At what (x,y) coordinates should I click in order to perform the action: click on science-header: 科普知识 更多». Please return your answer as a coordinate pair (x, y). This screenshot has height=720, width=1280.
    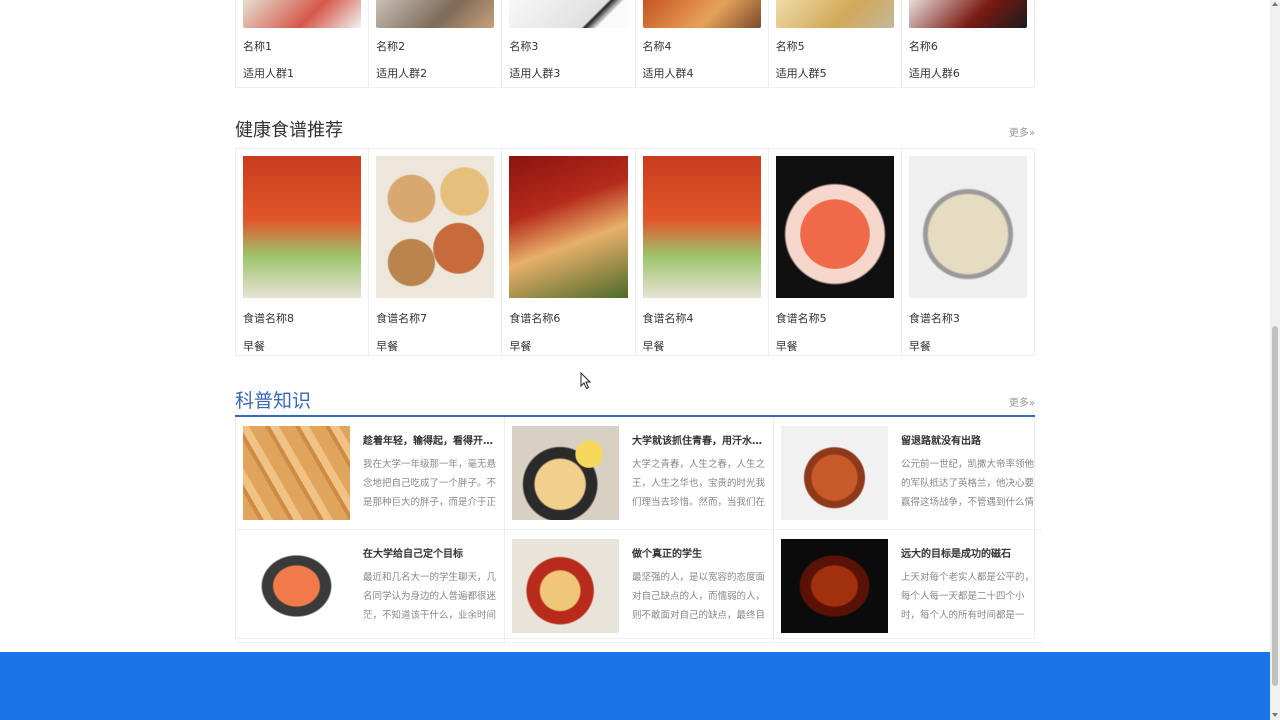
    Looking at the image, I should click on (635, 400).